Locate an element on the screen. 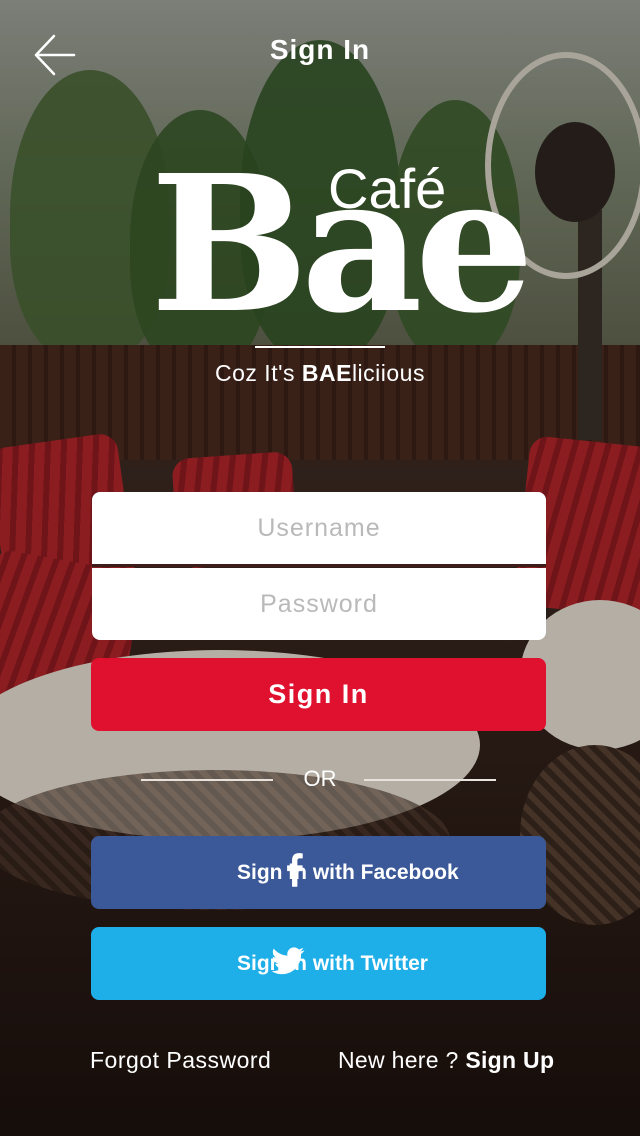  logo-divider is located at coordinates (320, 347).